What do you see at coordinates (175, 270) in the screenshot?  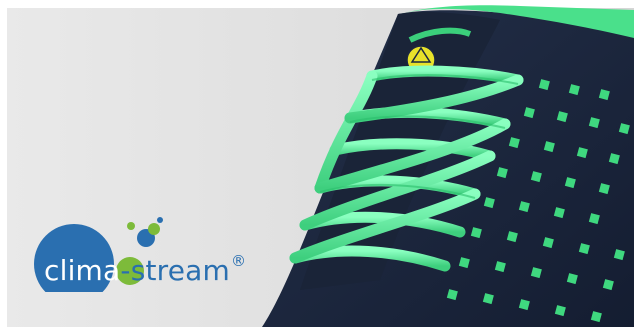 I see `logo-wordmark-stream: -stream` at bounding box center [175, 270].